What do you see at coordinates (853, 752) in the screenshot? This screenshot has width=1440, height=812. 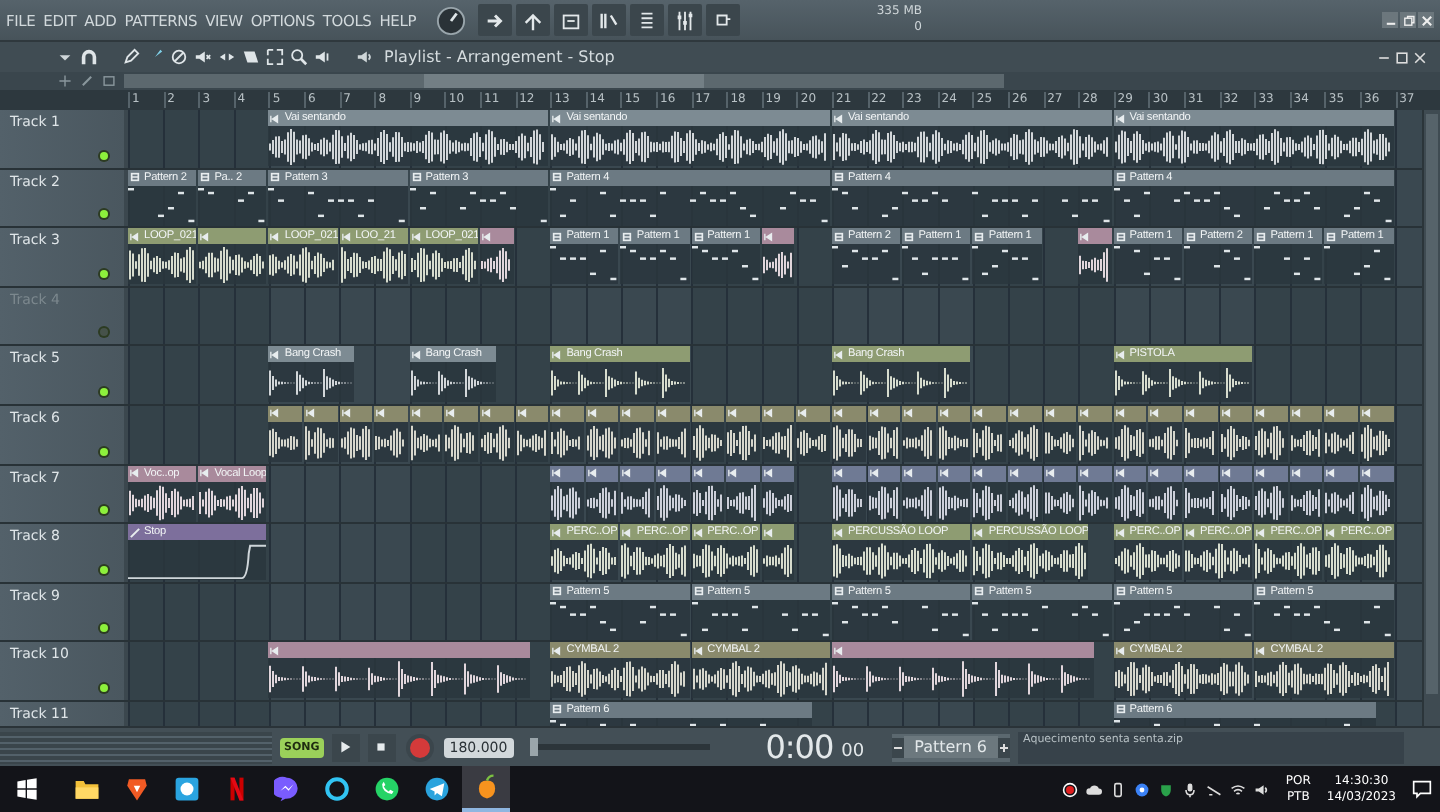 I see `time-fraction: 00` at bounding box center [853, 752].